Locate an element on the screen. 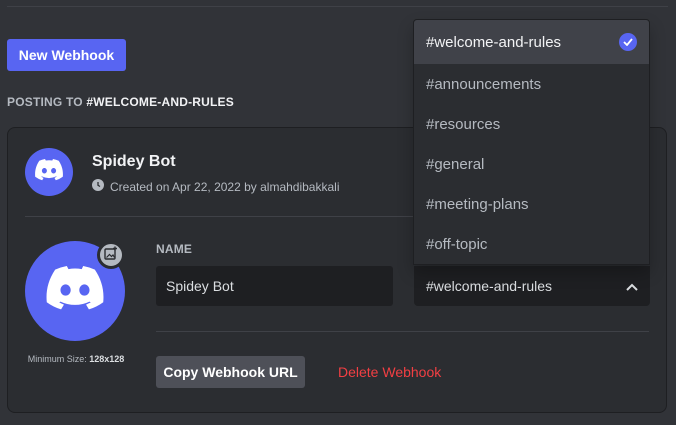 The width and height of the screenshot is (676, 425). copy-webhook-url-button: Copy Webhook URL is located at coordinates (230, 372).